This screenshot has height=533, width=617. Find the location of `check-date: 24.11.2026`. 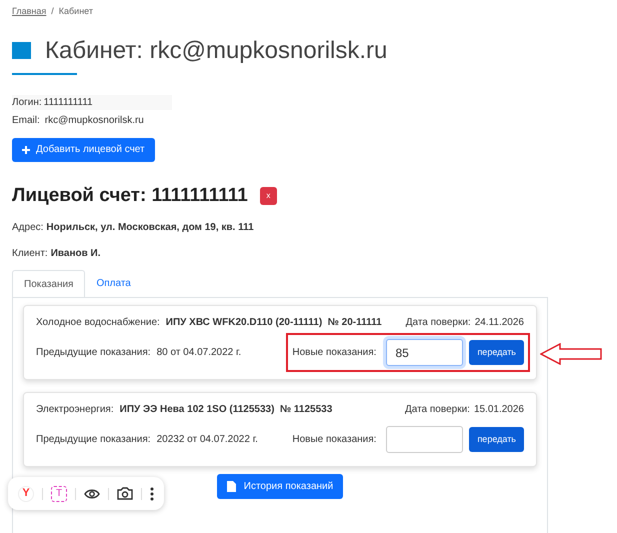

check-date: 24.11.2026 is located at coordinates (499, 323).